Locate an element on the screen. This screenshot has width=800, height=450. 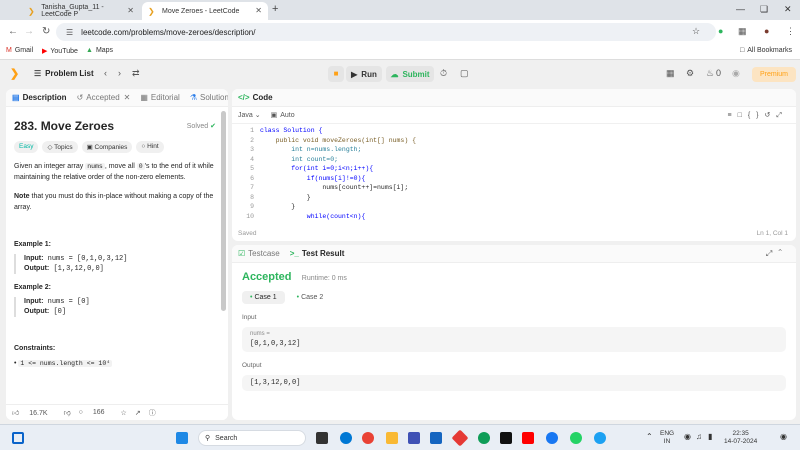
star-icon: ☆ is located at coordinates (124, 413).